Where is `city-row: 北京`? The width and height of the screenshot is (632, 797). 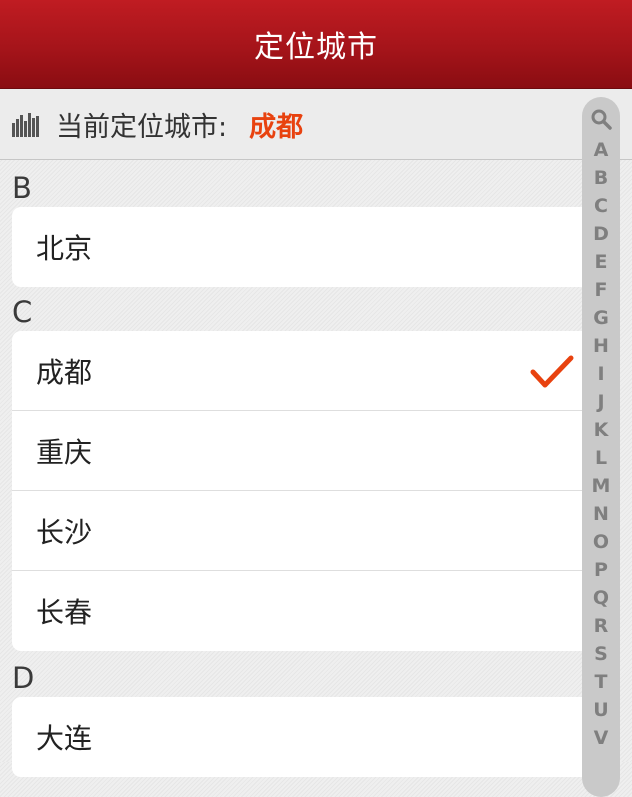
city-row: 北京 is located at coordinates (307, 247).